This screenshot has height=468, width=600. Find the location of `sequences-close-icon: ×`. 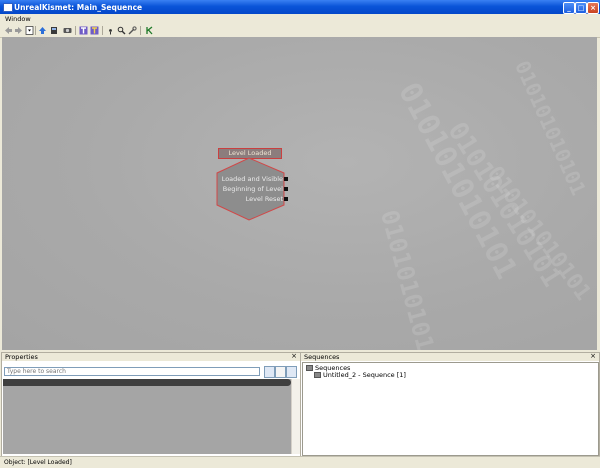

sequences-close-icon: × is located at coordinates (593, 356).